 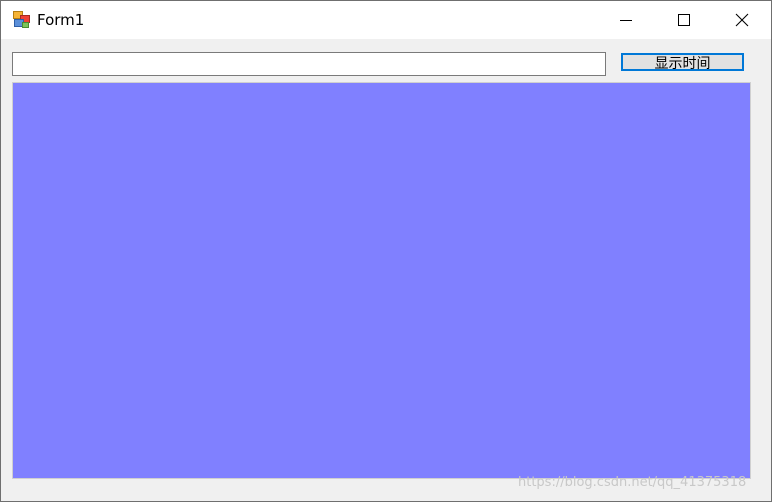 I want to click on close-button, so click(x=742, y=20).